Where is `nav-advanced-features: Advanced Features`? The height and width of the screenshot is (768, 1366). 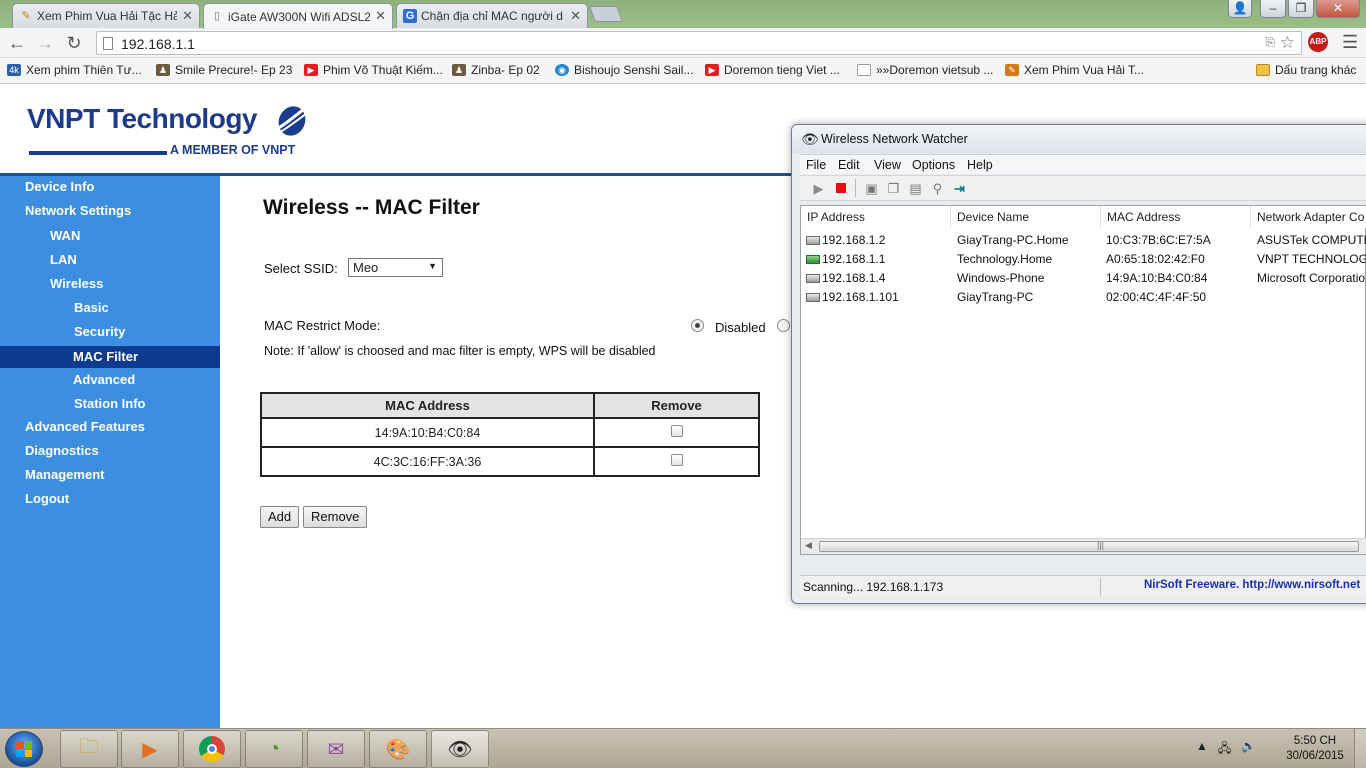 nav-advanced-features: Advanced Features is located at coordinates (85, 426).